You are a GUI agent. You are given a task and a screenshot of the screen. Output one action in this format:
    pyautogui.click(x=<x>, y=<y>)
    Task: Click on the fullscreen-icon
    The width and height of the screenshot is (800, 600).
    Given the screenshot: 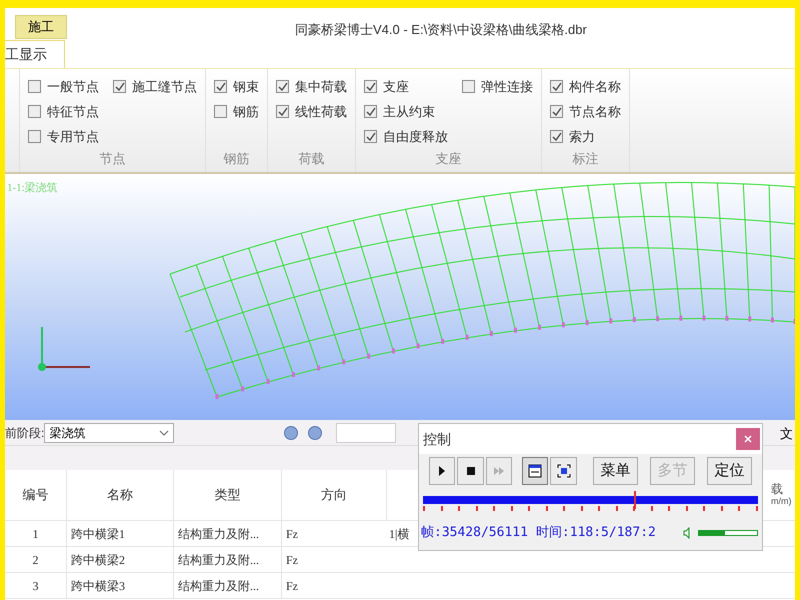 What is the action you would take?
    pyautogui.click(x=564, y=471)
    